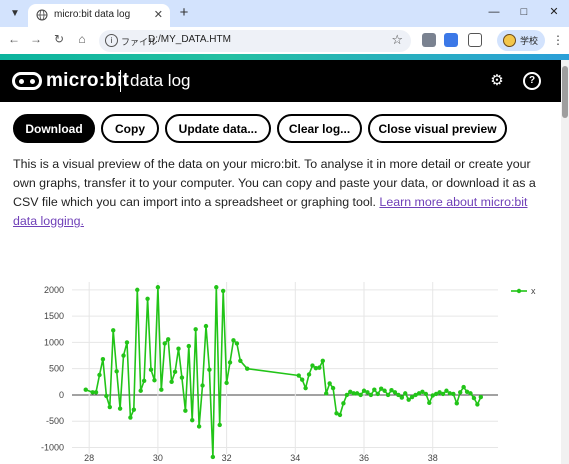 The width and height of the screenshot is (569, 464). What do you see at coordinates (158, 14) in the screenshot?
I see `close-icon: ✕` at bounding box center [158, 14].